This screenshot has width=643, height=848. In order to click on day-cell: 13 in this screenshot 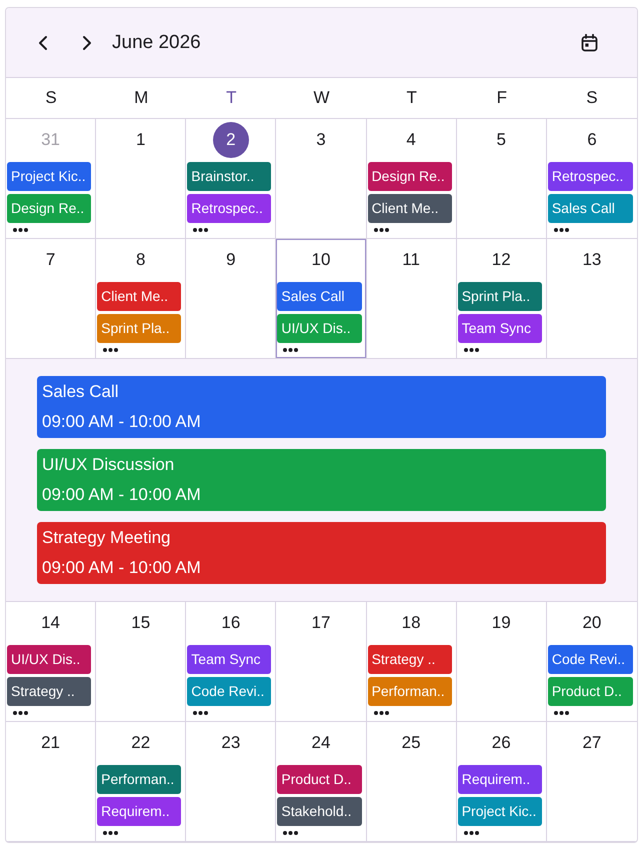, I will do `click(591, 298)`.